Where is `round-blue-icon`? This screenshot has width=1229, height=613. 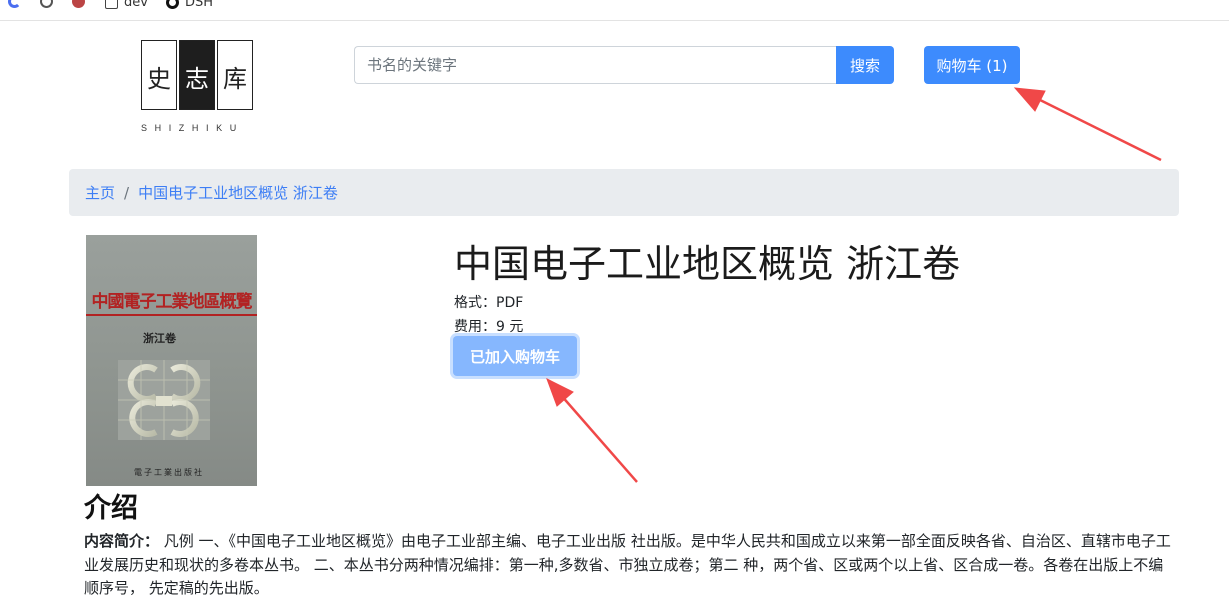
round-blue-icon is located at coordinates (14, 4).